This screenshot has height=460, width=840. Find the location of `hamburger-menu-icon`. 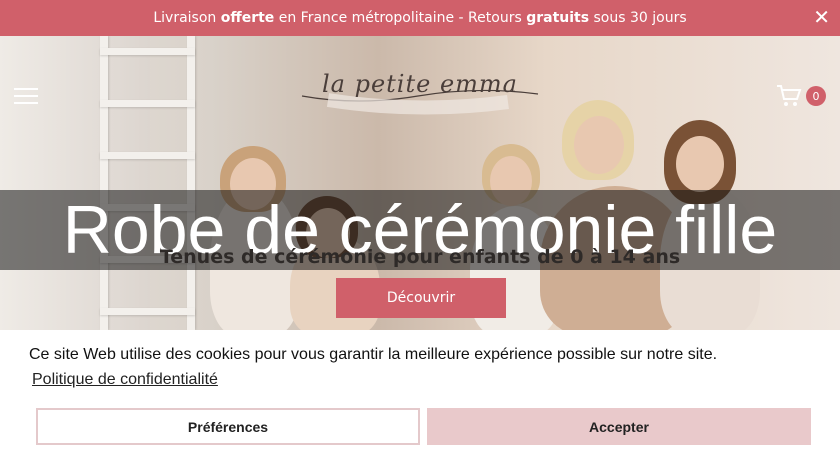

hamburger-menu-icon is located at coordinates (27, 98).